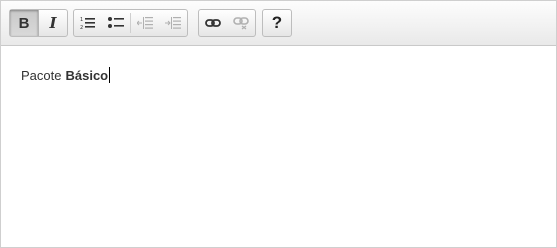  What do you see at coordinates (41, 75) in the screenshot?
I see `content-plain-text: Pacote` at bounding box center [41, 75].